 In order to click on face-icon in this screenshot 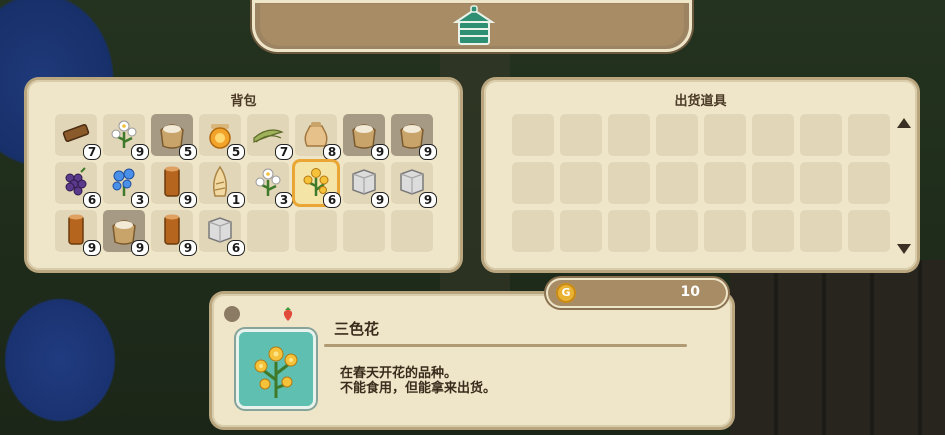, I will do `click(232, 314)`.